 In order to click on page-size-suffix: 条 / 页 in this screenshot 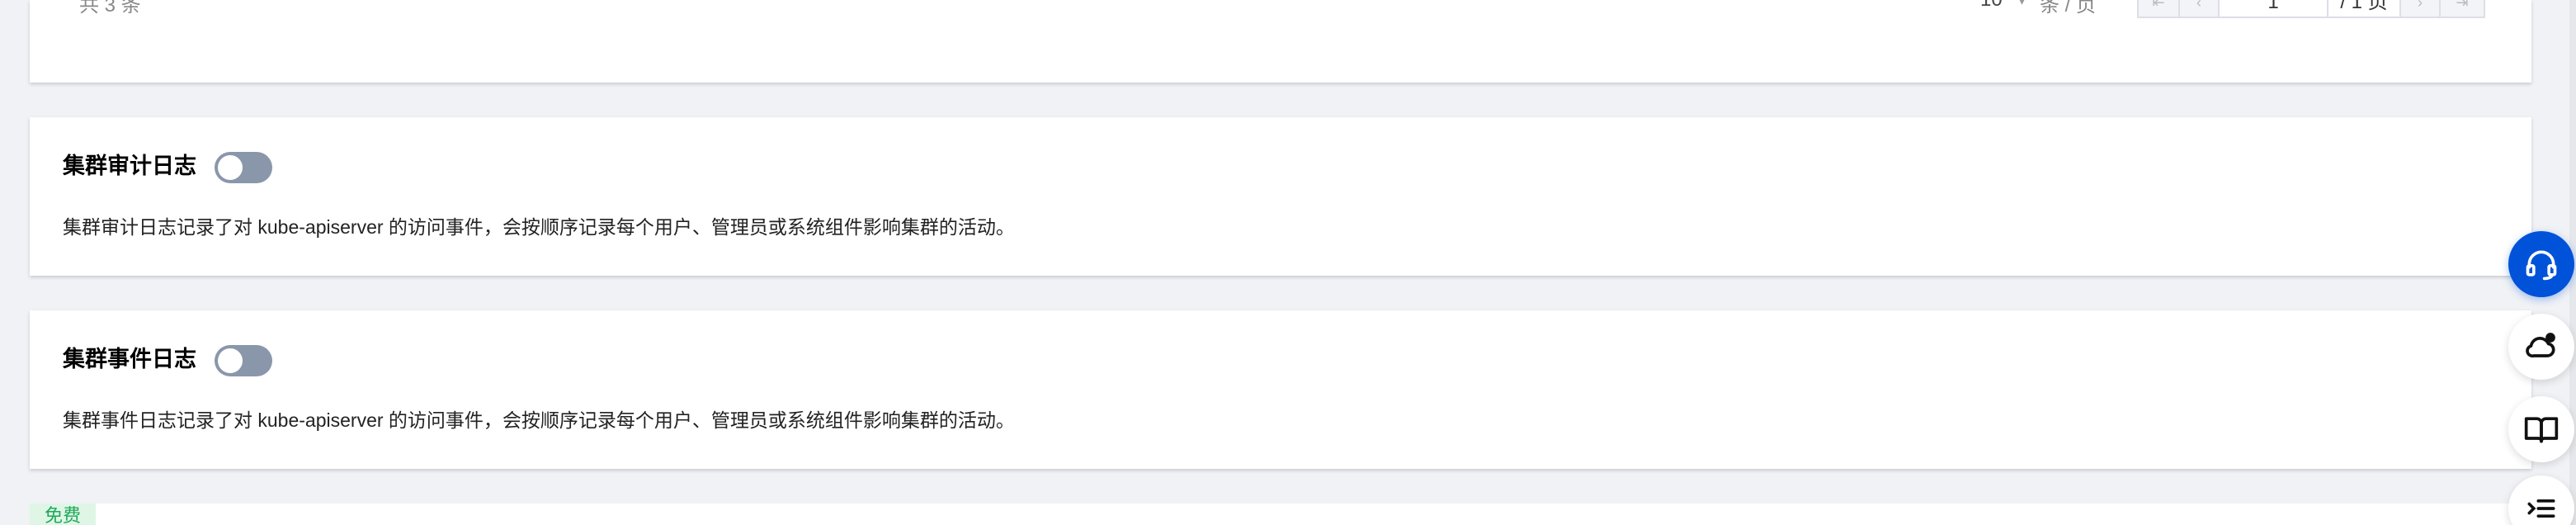, I will do `click(2068, 8)`.